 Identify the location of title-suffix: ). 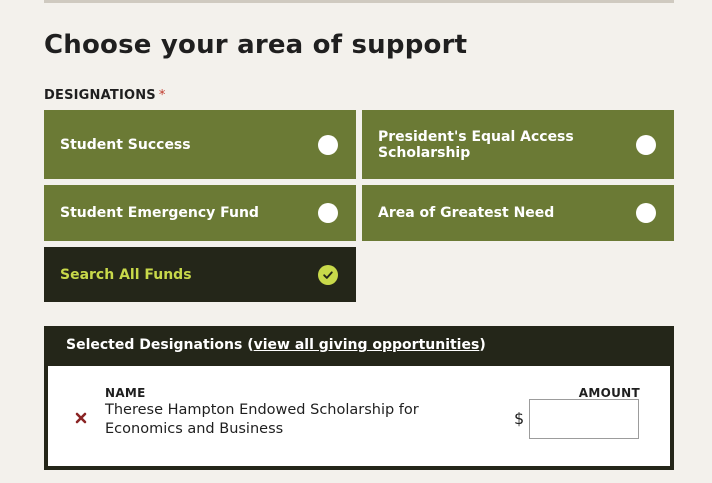
(482, 345).